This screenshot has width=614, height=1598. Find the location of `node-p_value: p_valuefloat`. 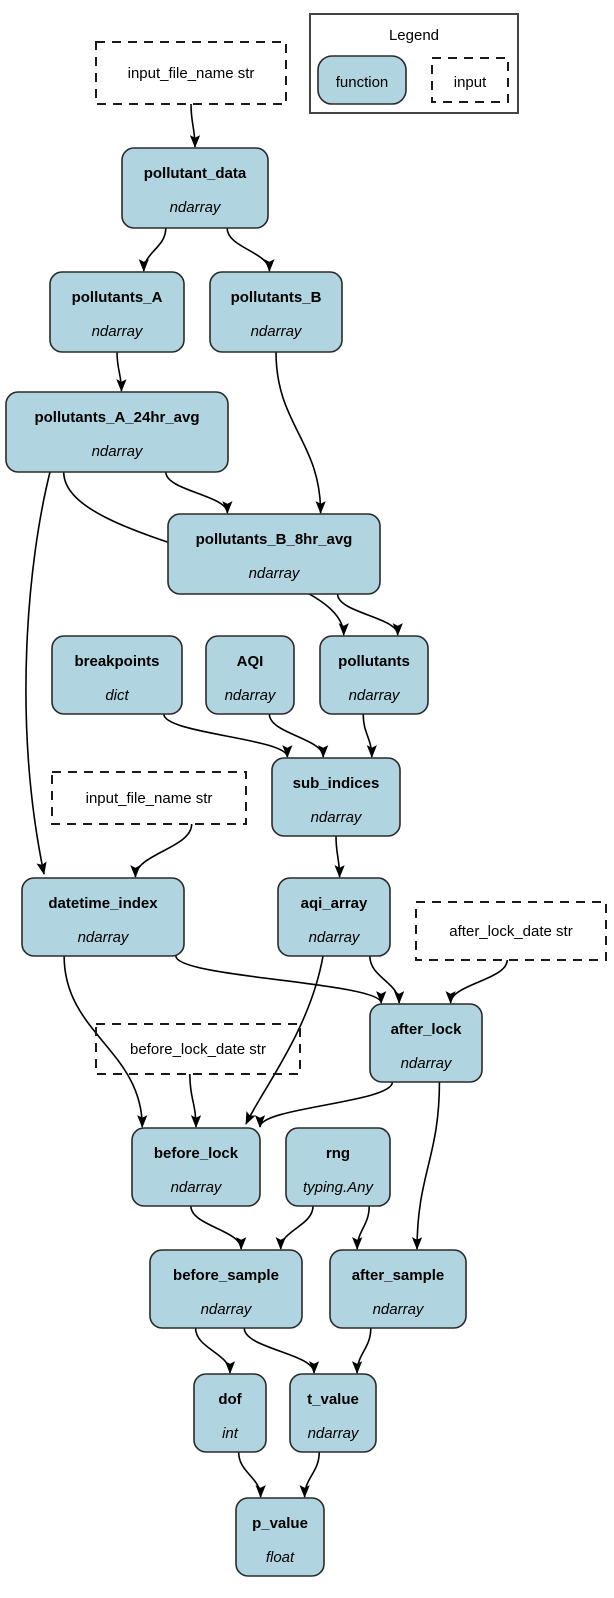

node-p_value: p_valuefloat is located at coordinates (280, 1537).